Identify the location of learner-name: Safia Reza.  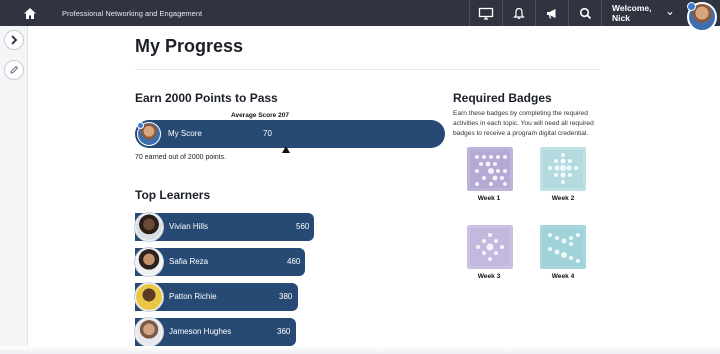
(189, 261).